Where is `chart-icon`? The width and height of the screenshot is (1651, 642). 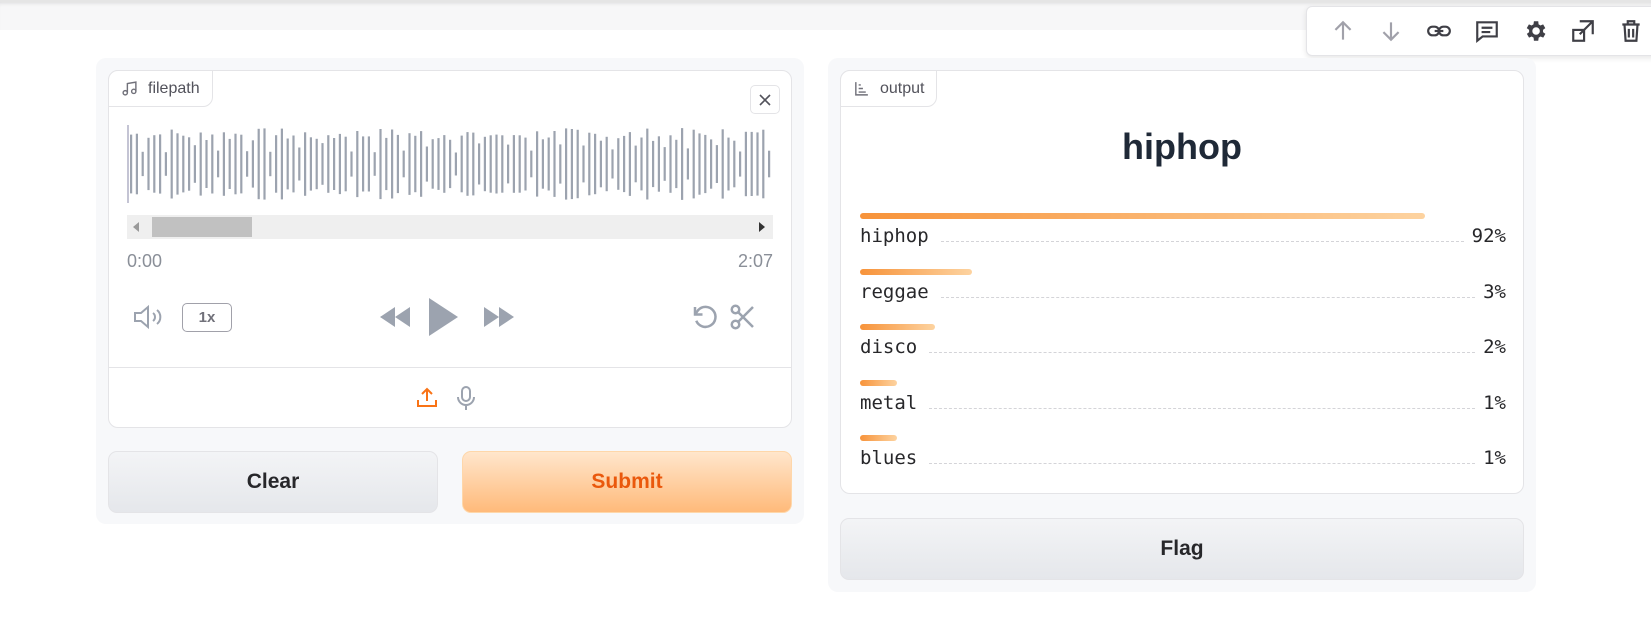 chart-icon is located at coordinates (861, 89).